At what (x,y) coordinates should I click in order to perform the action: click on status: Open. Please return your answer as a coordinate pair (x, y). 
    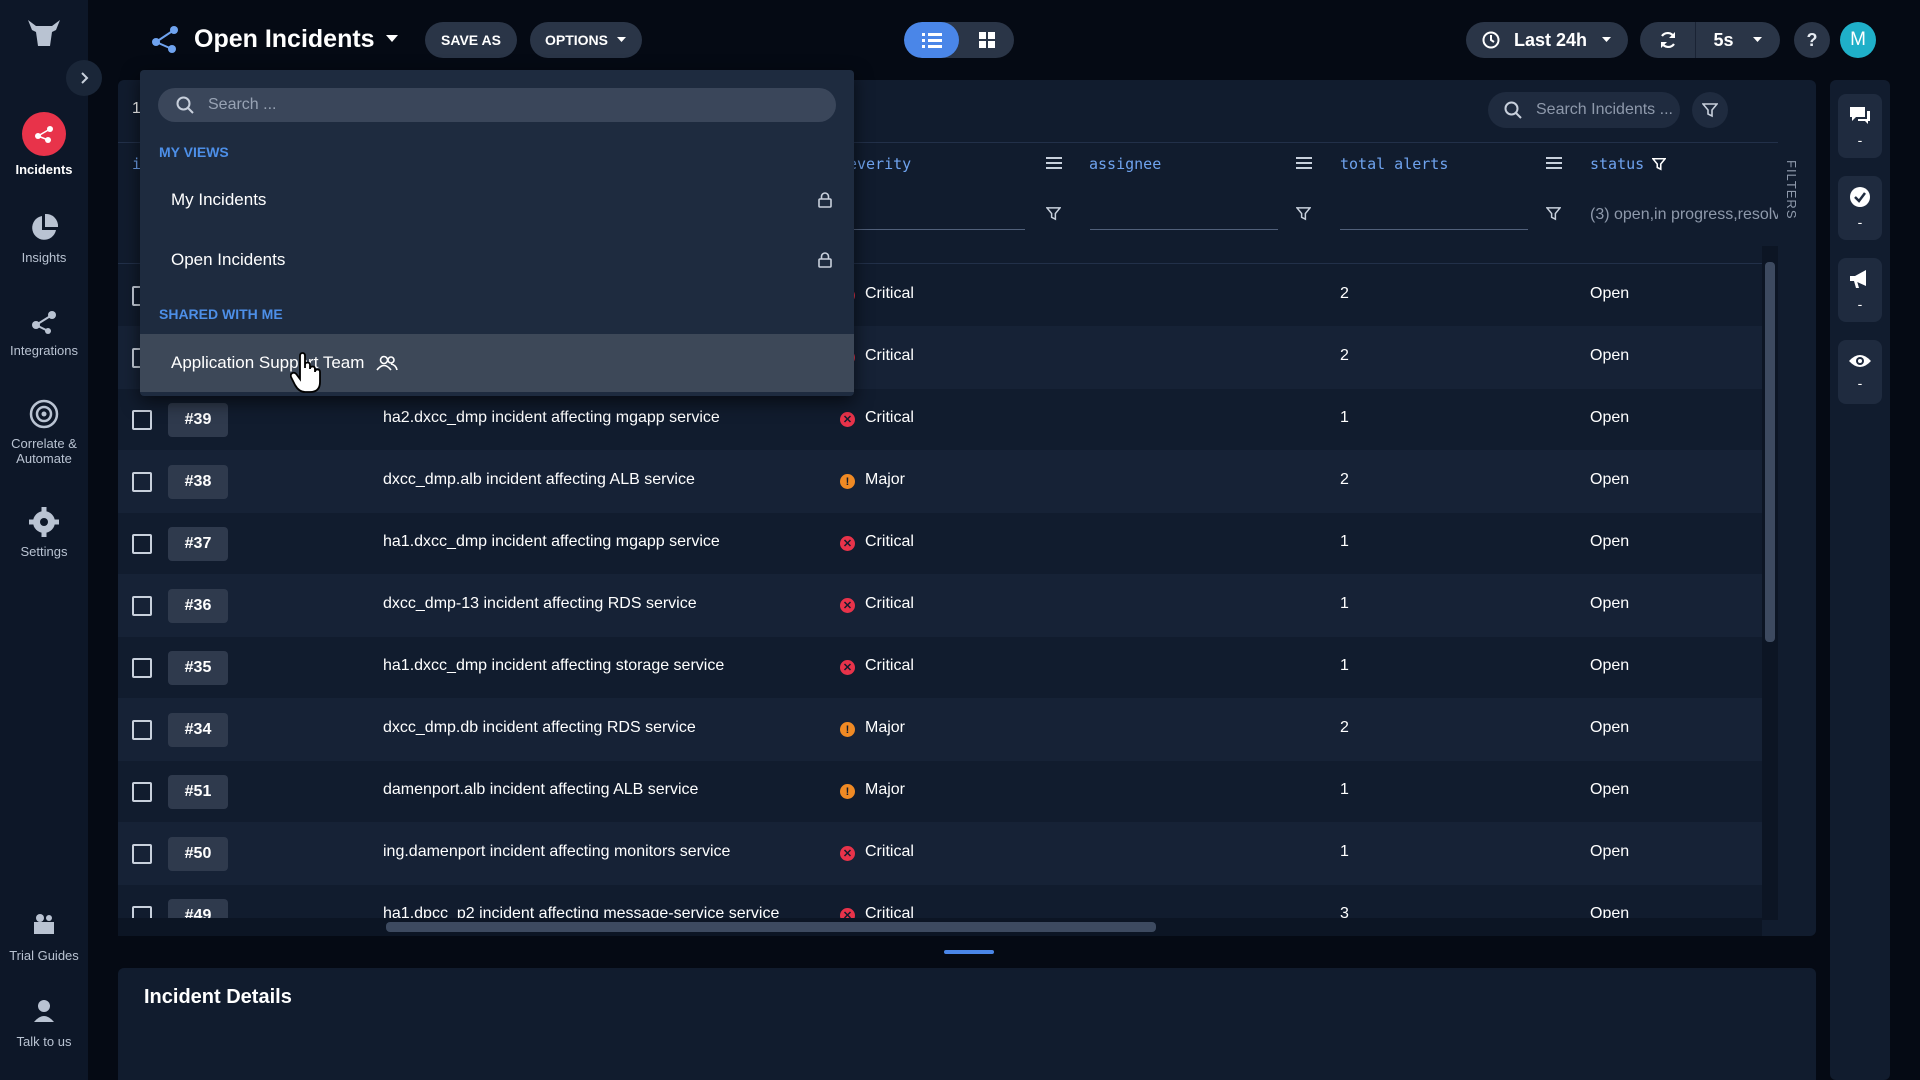
    Looking at the image, I should click on (1610, 851).